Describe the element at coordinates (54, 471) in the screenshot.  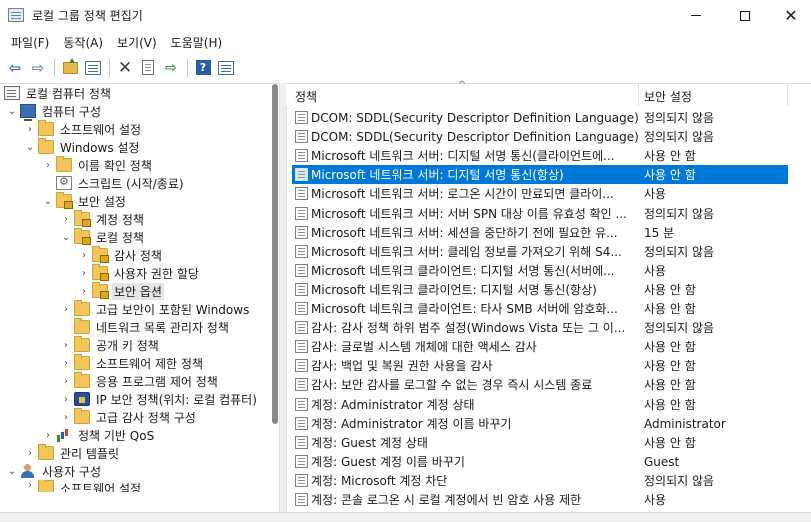
I see `tree-item-user-config: ⌄ 사용자 구성` at that location.